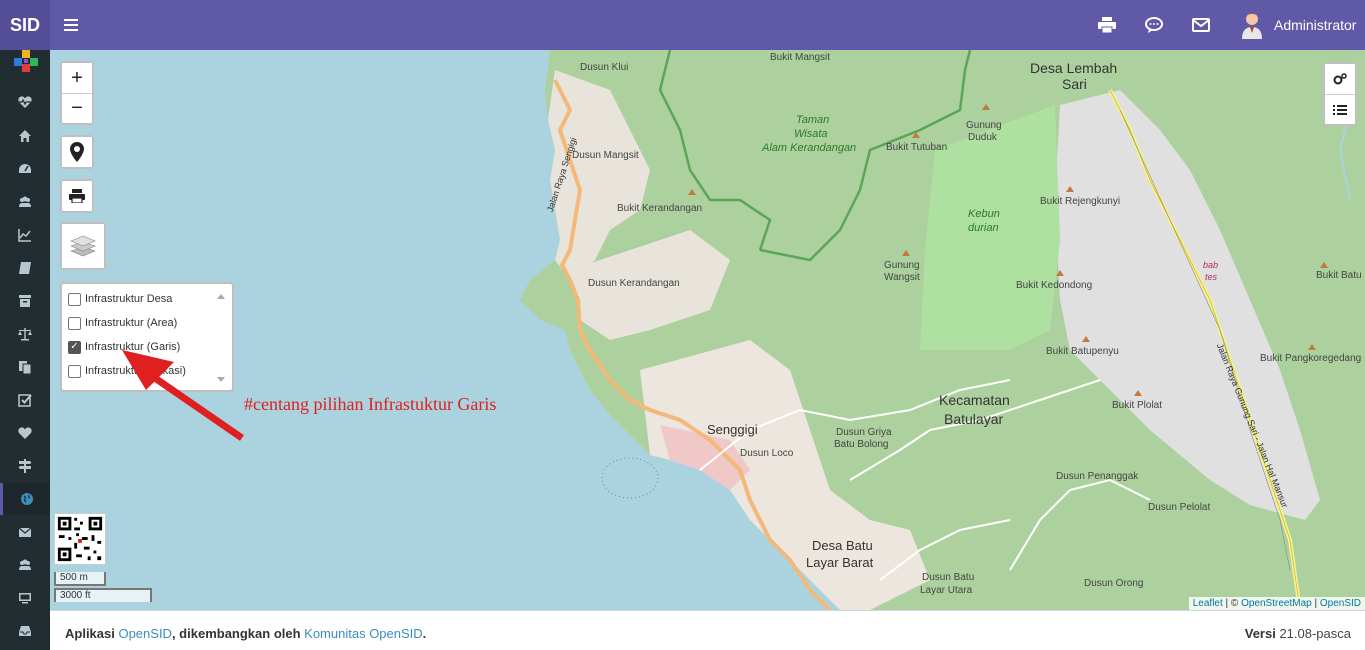 Image resolution: width=1365 pixels, height=650 pixels. I want to click on copy-icon, so click(25, 367).